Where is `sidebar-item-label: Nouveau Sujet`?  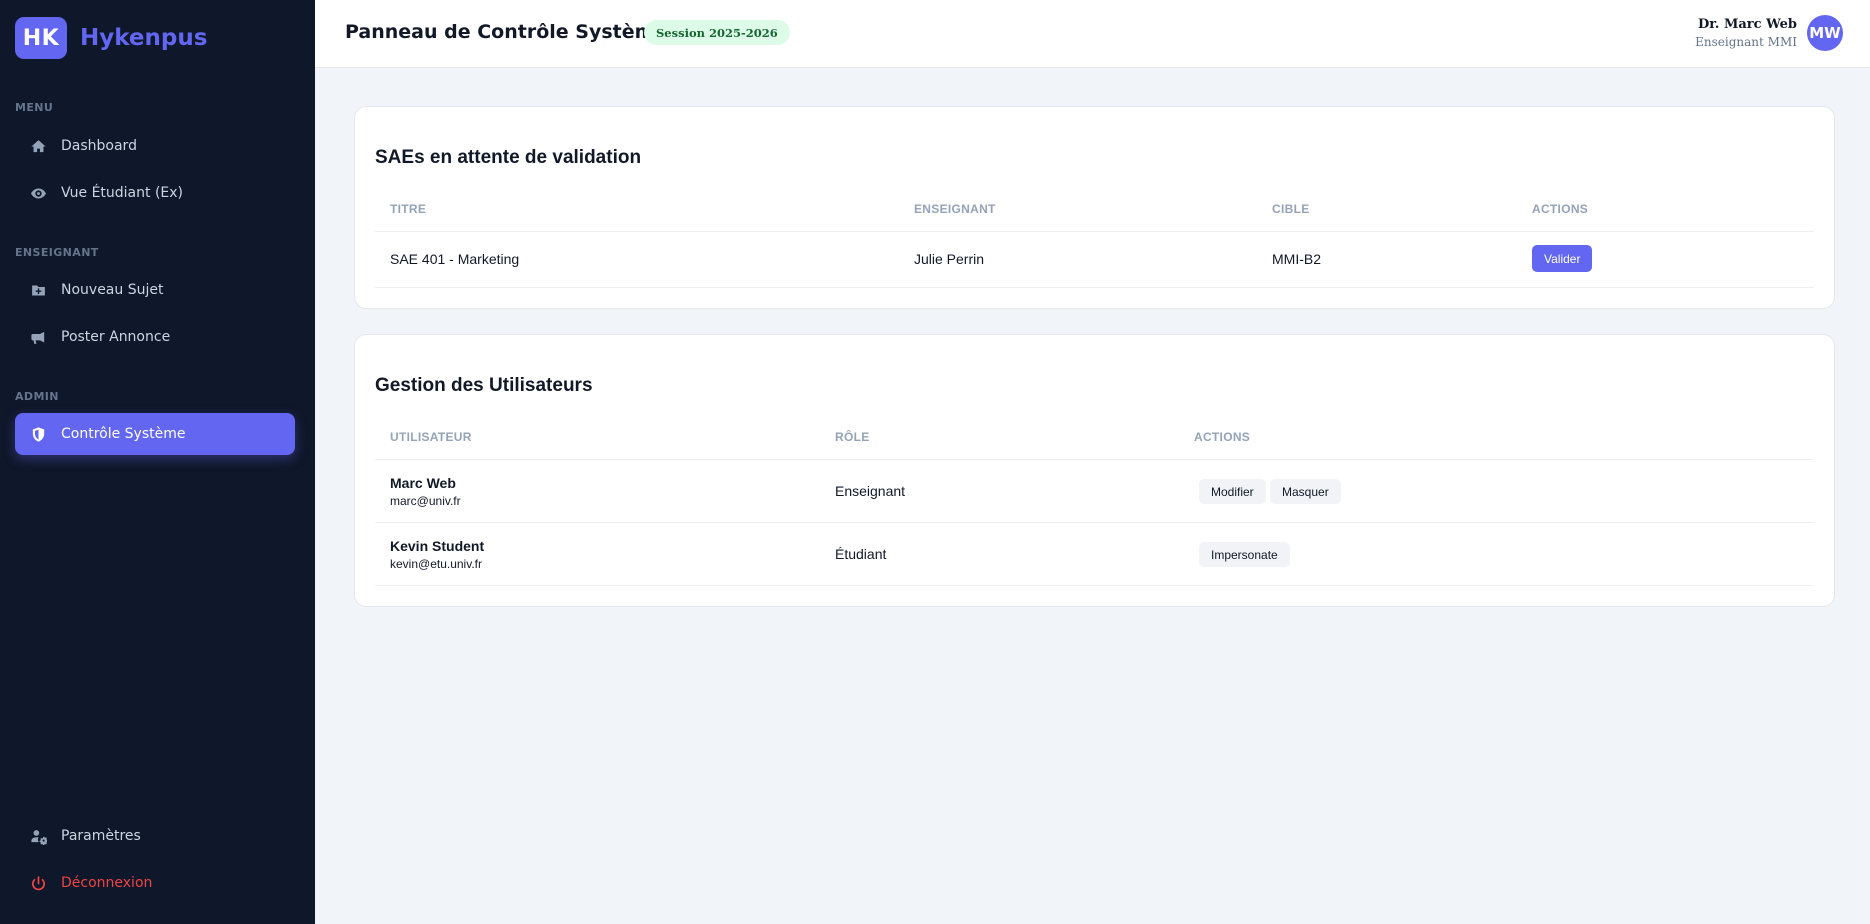
sidebar-item-label: Nouveau Sujet is located at coordinates (112, 290).